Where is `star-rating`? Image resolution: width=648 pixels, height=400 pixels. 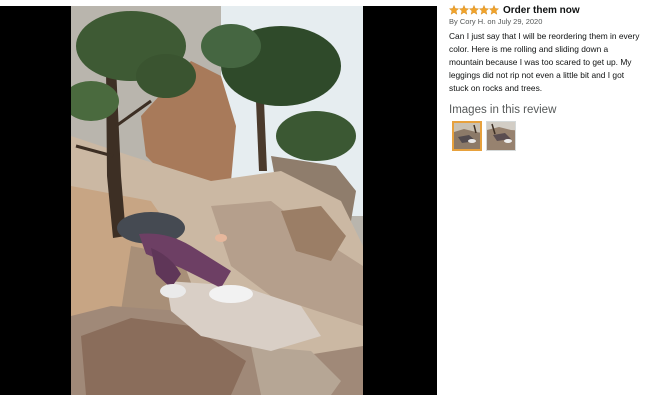 star-rating is located at coordinates (474, 10).